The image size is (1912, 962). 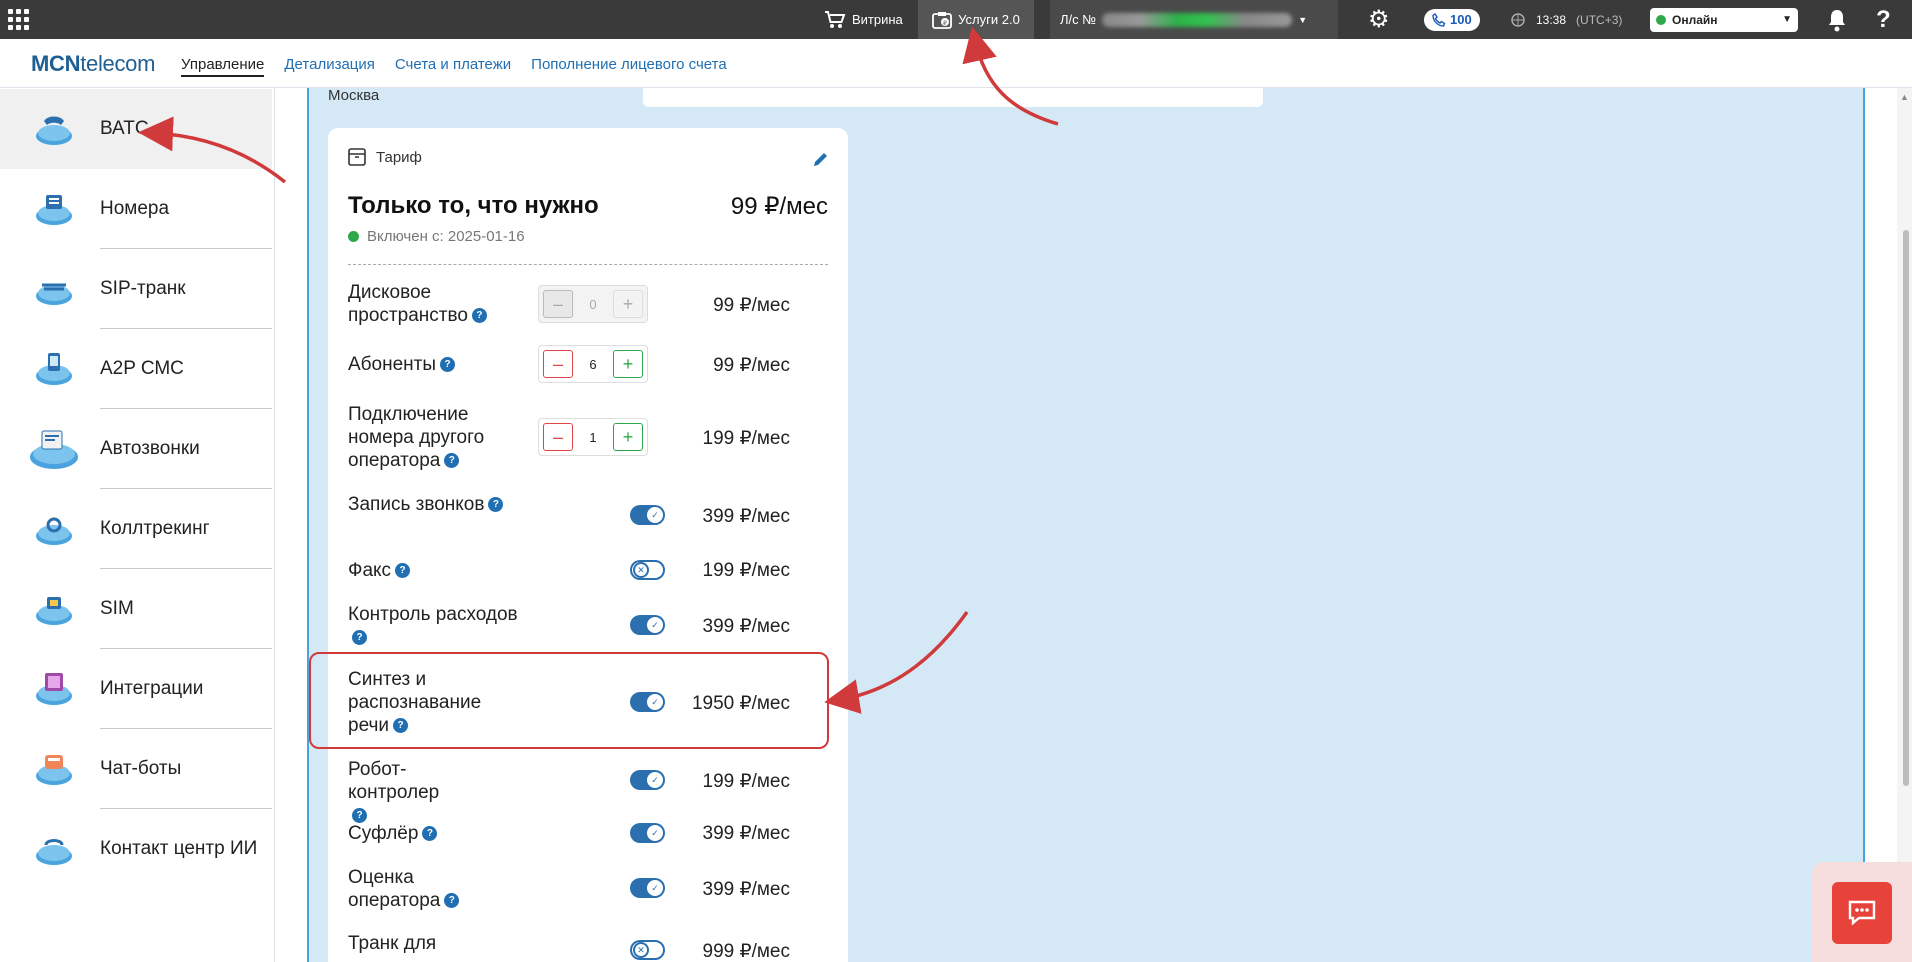 I want to click on option-row-prompter: Суфлёр? ✓ 399 ₽/мес, so click(x=588, y=837).